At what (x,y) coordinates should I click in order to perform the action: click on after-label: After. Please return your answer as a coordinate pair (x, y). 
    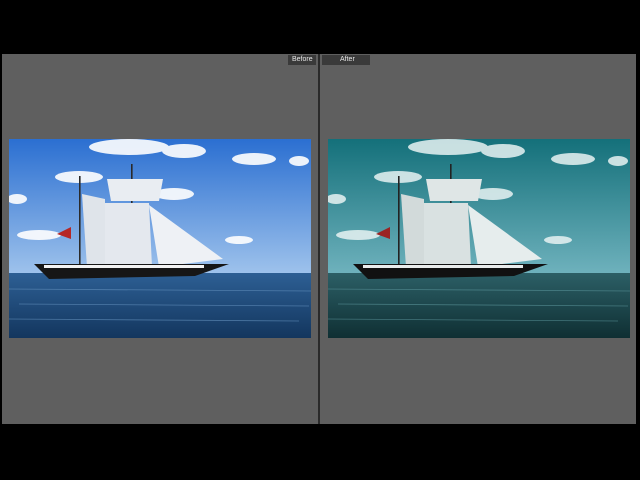
    Looking at the image, I should click on (346, 60).